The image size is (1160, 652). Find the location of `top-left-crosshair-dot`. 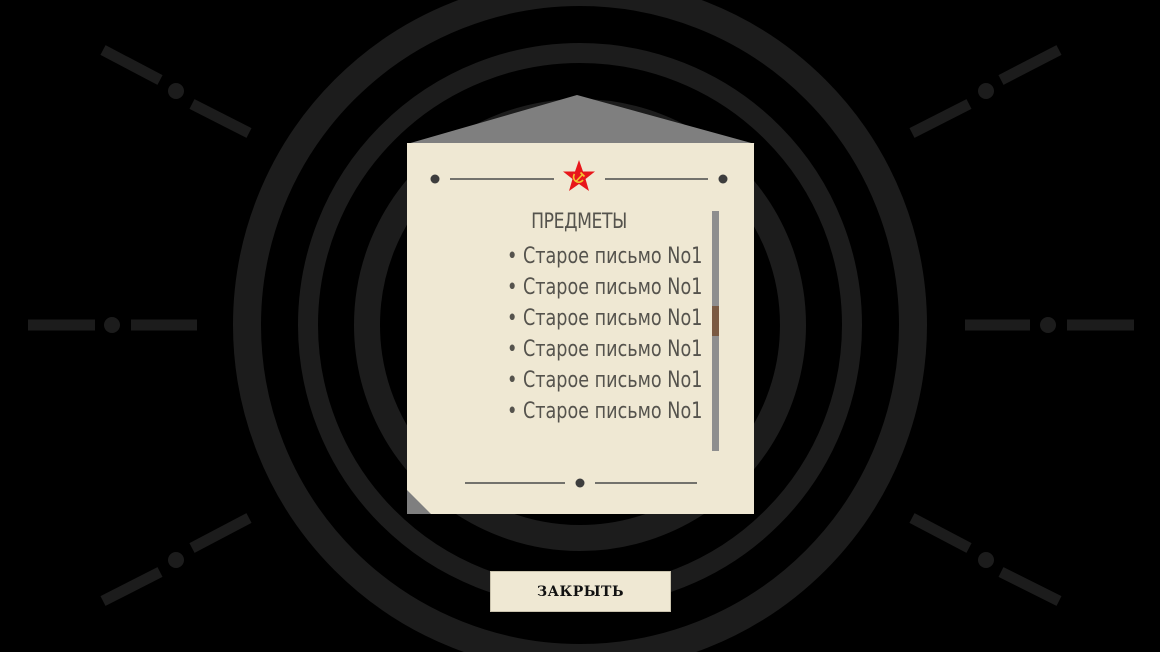

top-left-crosshair-dot is located at coordinates (176, 91).